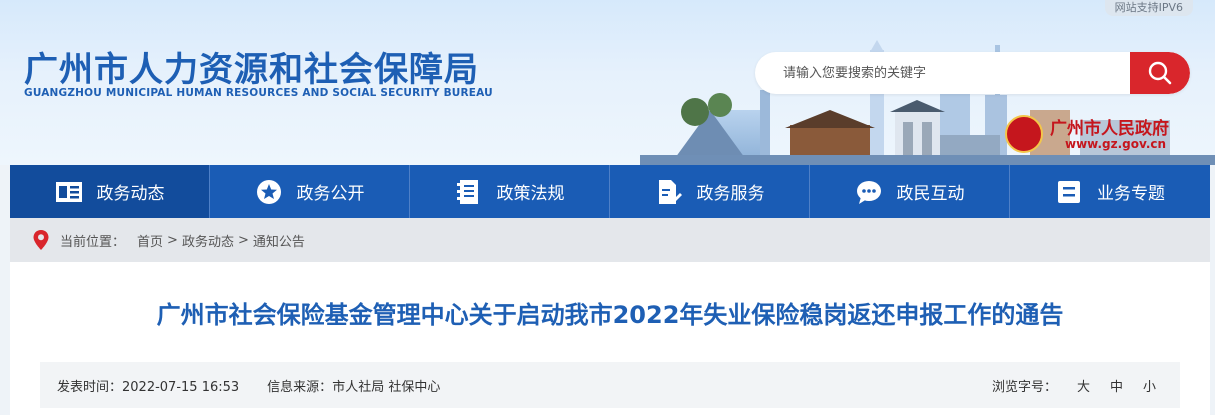 This screenshot has height=415, width=1215. What do you see at coordinates (208, 240) in the screenshot?
I see `breadcrumb-news: 政务动态` at bounding box center [208, 240].